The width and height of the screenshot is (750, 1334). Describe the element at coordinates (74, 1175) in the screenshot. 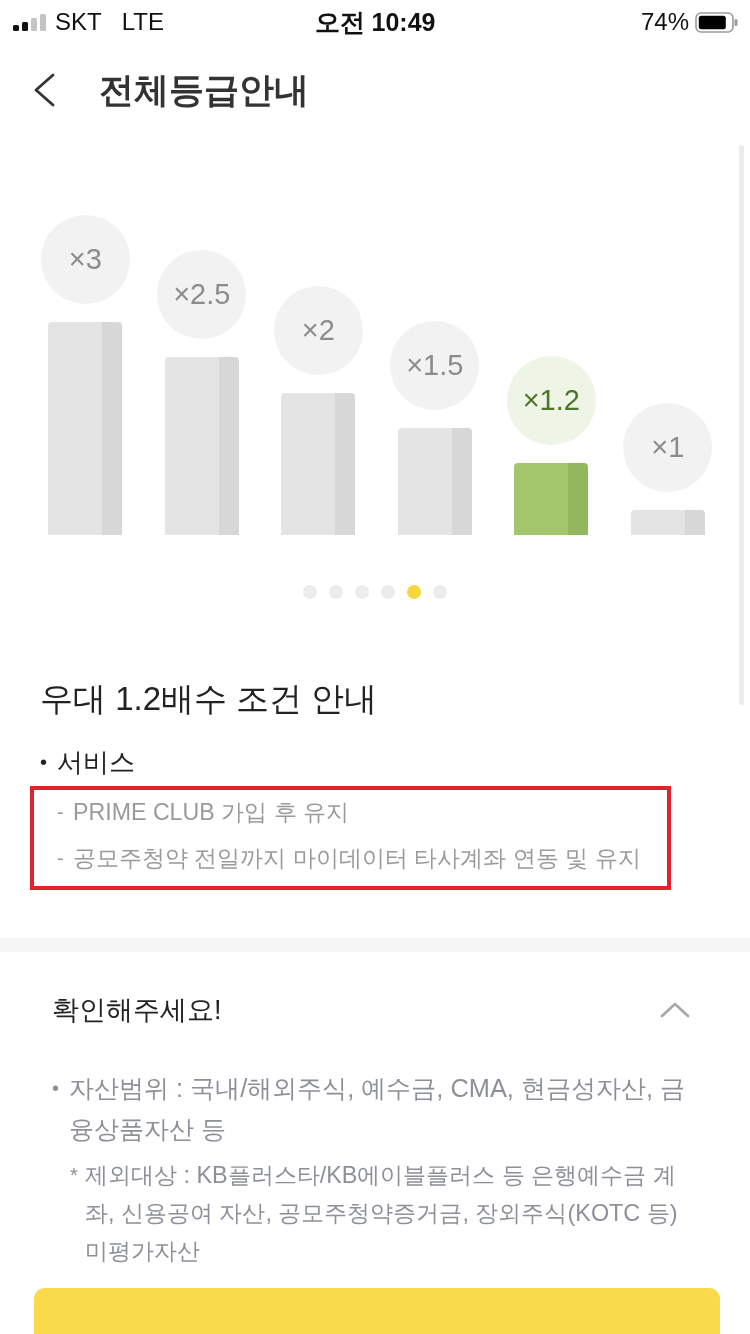

I see `asterisk-mark: *` at that location.